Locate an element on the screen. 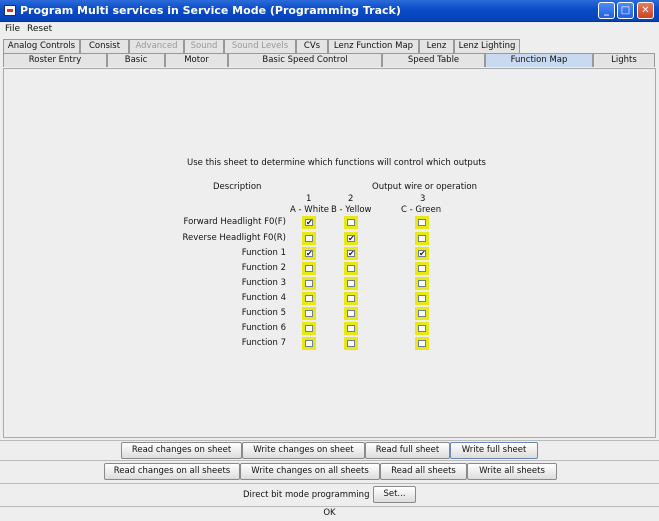 The height and width of the screenshot is (521, 659). row-label-function-2: Function 2 is located at coordinates (263, 268).